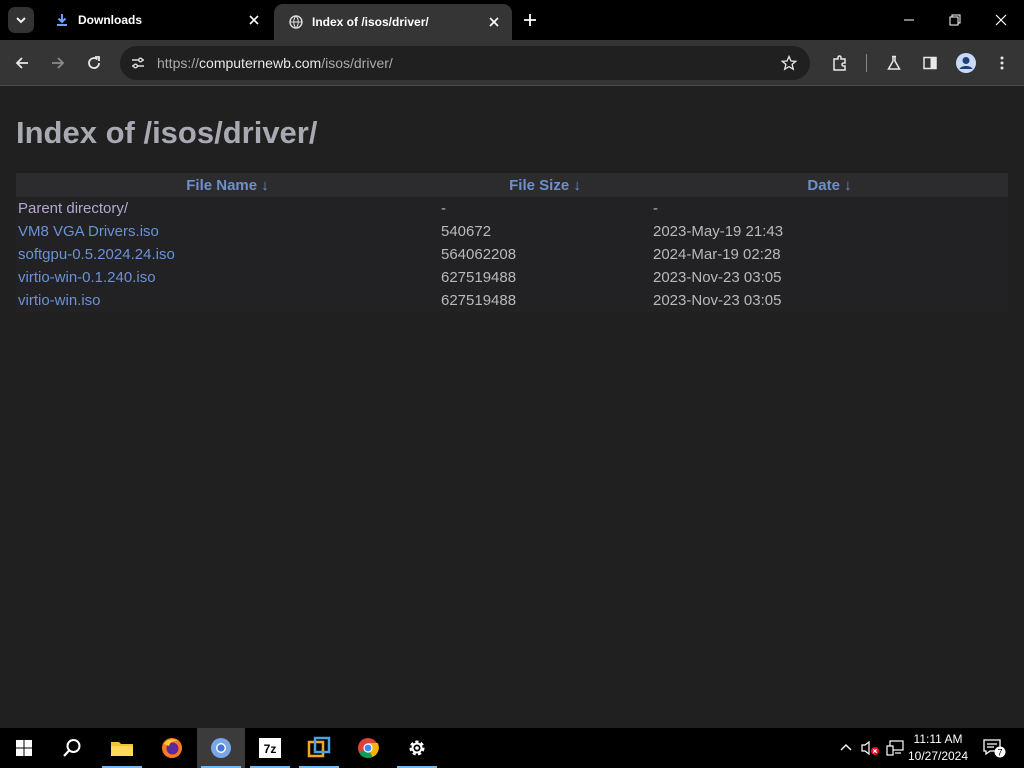 The width and height of the screenshot is (1024, 768). I want to click on notification-icon: 7, so click(994, 748).